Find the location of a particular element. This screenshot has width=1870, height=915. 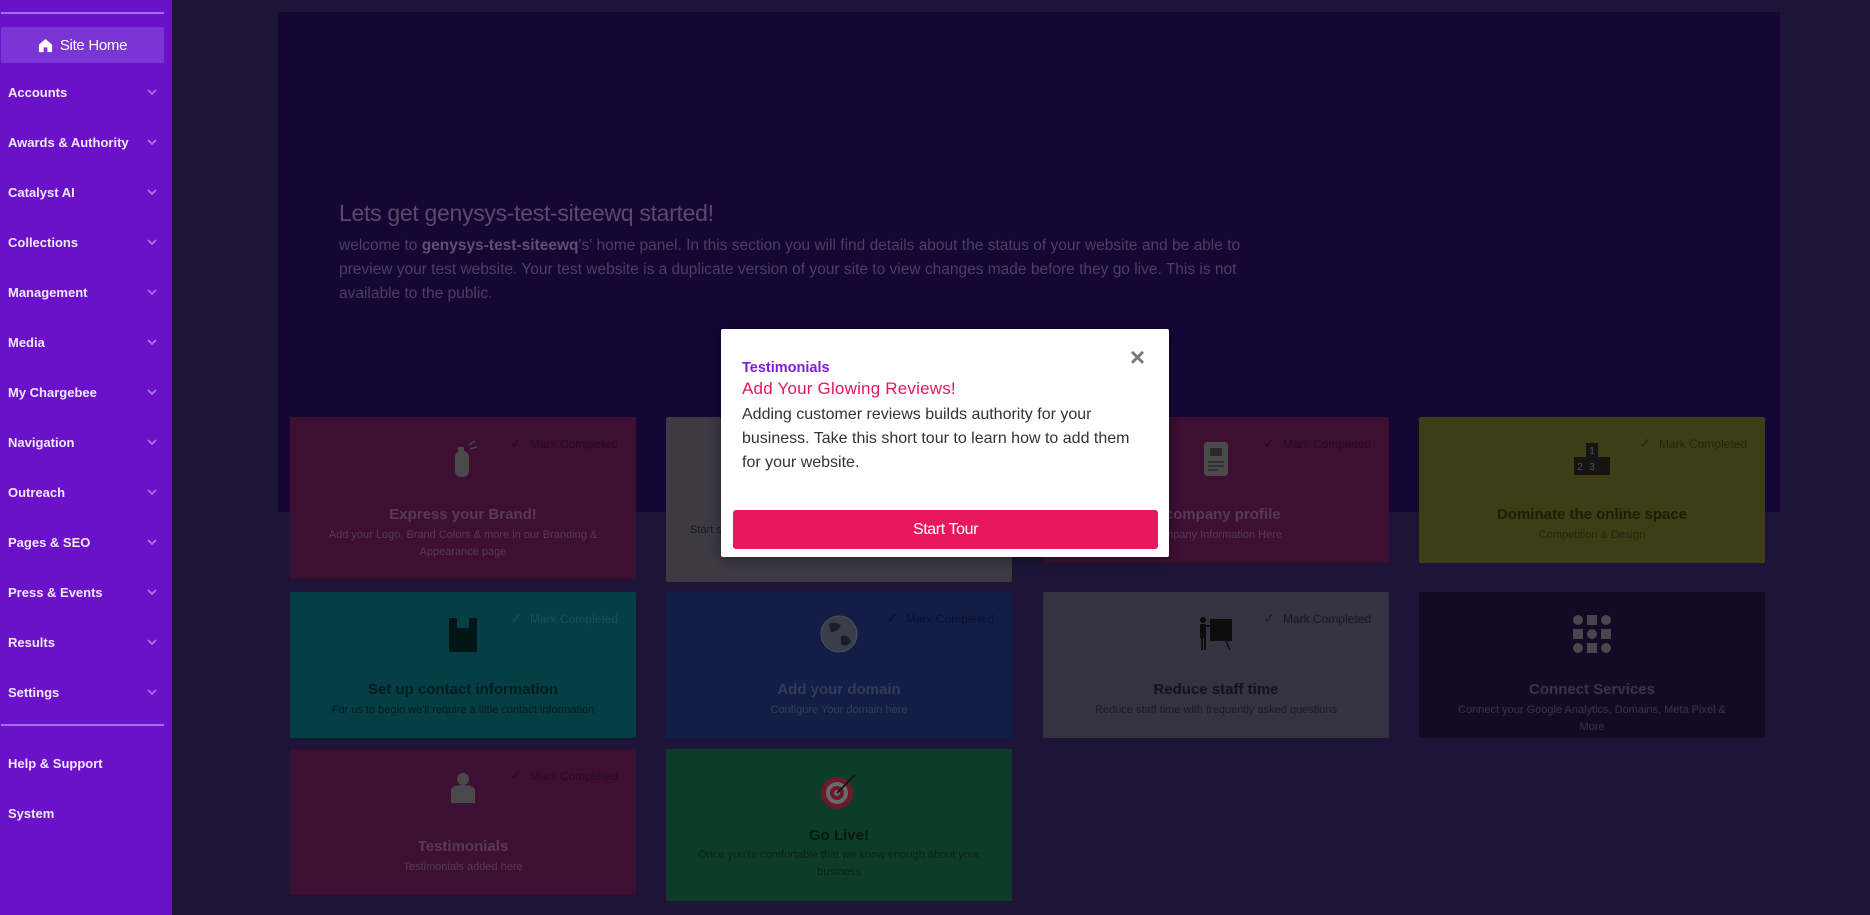

card-title: Testimonials is located at coordinates (463, 846).